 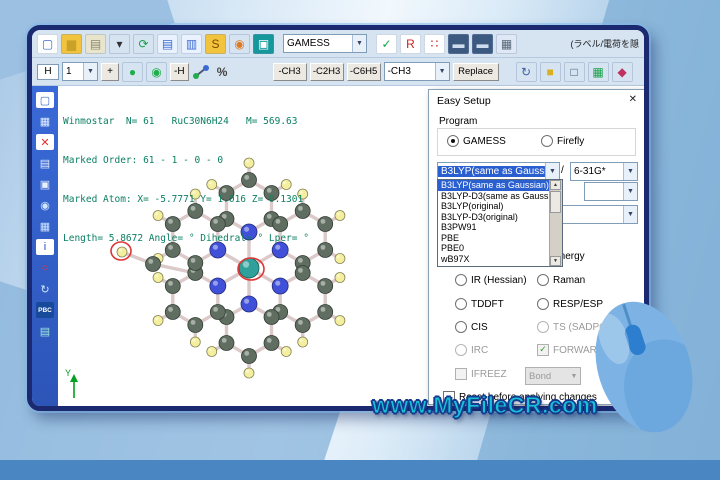 What do you see at coordinates (494, 259) in the screenshot?
I see `method-option: wB97X` at bounding box center [494, 259].